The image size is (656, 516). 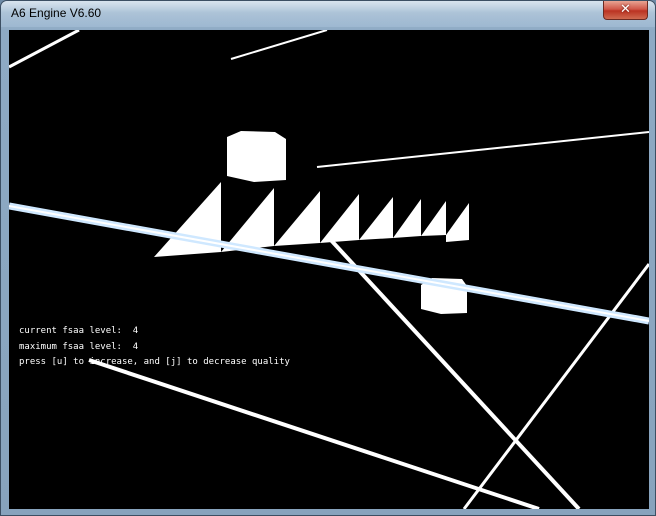 What do you see at coordinates (256, 156) in the screenshot?
I see `cube-upper` at bounding box center [256, 156].